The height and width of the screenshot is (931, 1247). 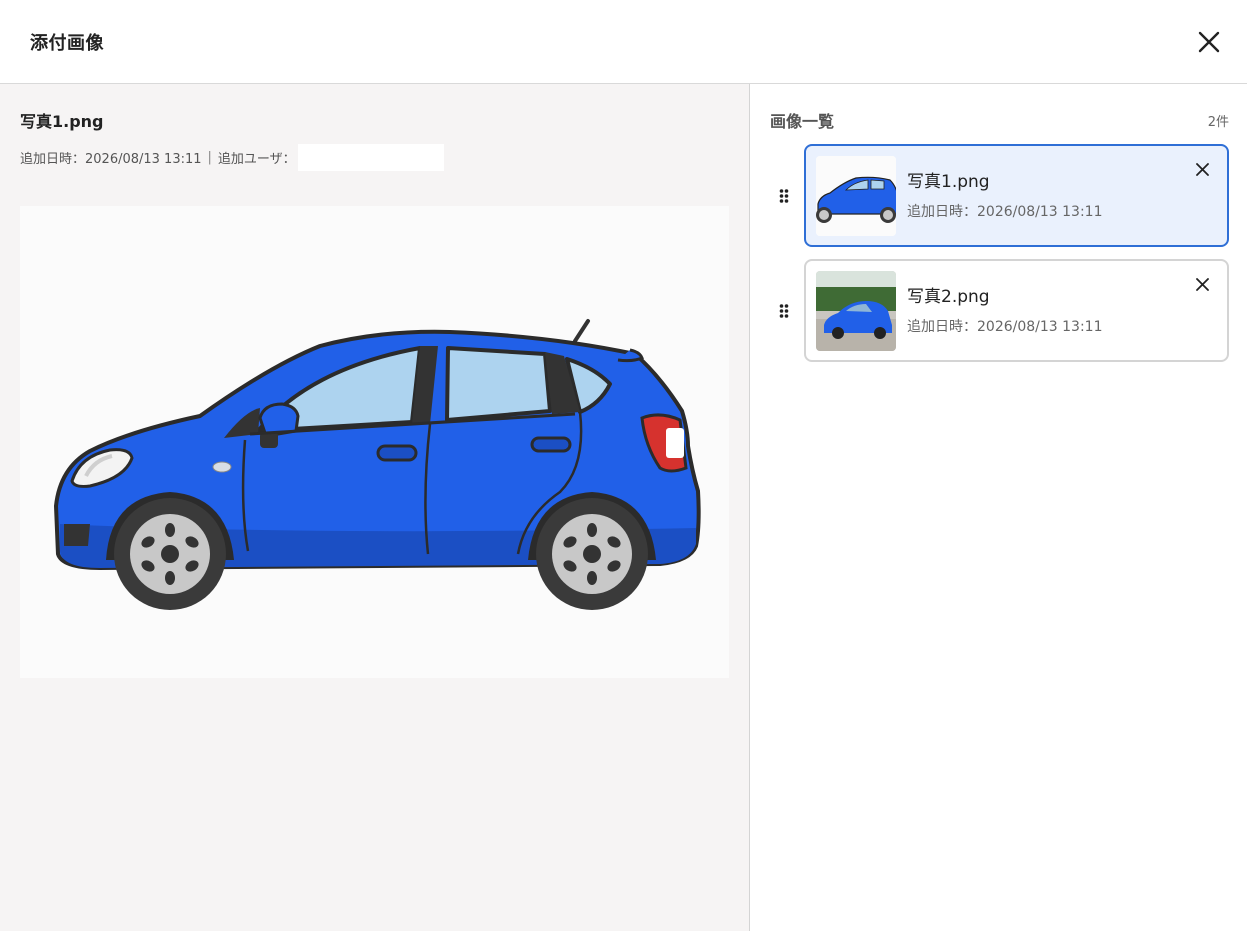 I want to click on dialog-header: 添付画像, so click(x=623, y=42).